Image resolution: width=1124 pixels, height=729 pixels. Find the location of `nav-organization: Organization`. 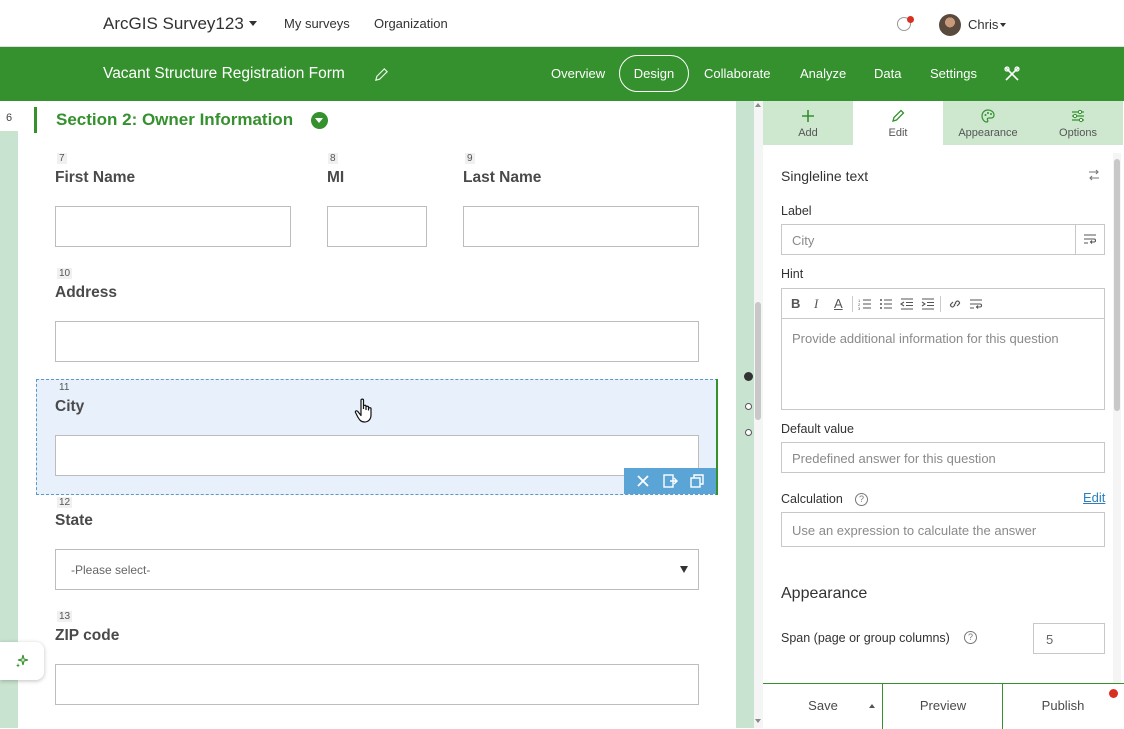

nav-organization: Organization is located at coordinates (411, 23).